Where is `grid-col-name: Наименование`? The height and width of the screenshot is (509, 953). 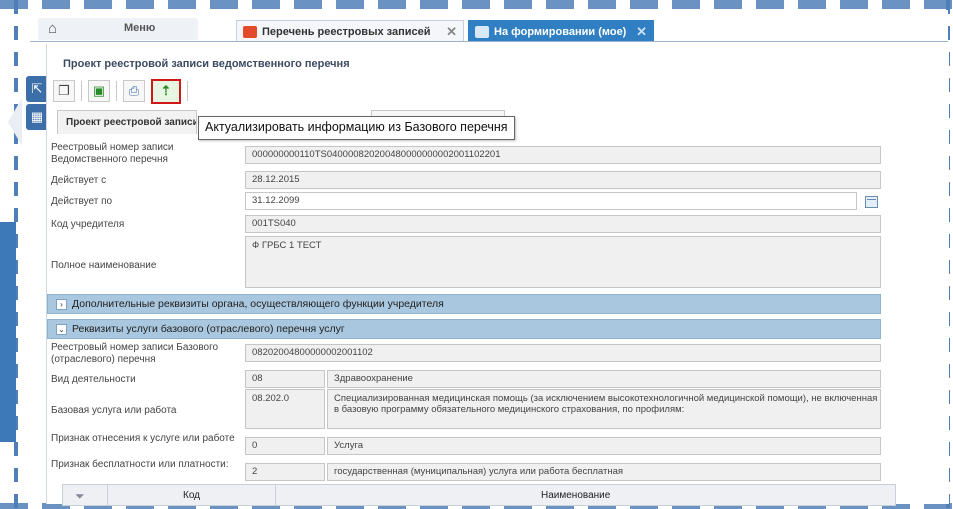 grid-col-name: Наименование is located at coordinates (575, 495).